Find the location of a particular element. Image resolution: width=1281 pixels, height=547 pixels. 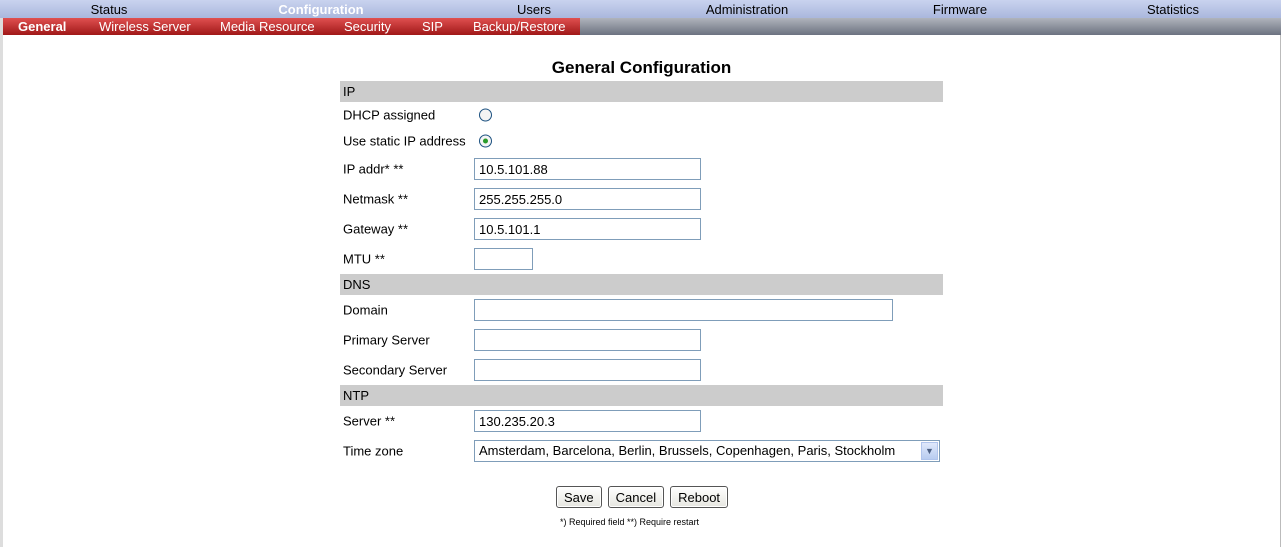

subnav-media-resource: Media Resource is located at coordinates (267, 26).